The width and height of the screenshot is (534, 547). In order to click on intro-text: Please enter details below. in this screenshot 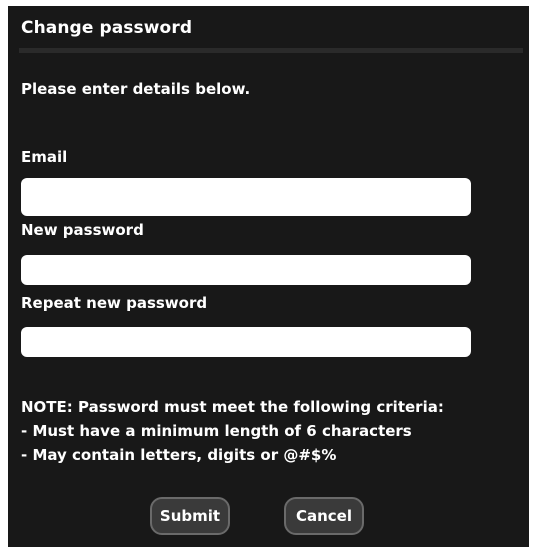, I will do `click(136, 89)`.